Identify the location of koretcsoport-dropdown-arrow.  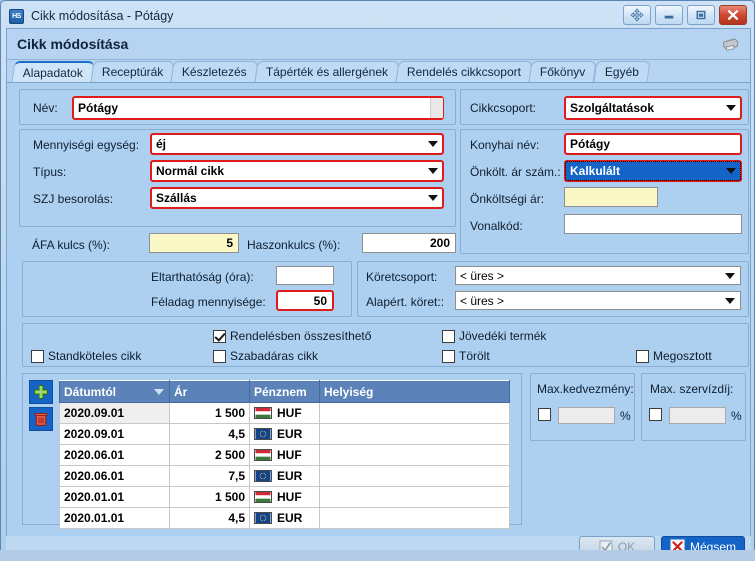
(730, 275).